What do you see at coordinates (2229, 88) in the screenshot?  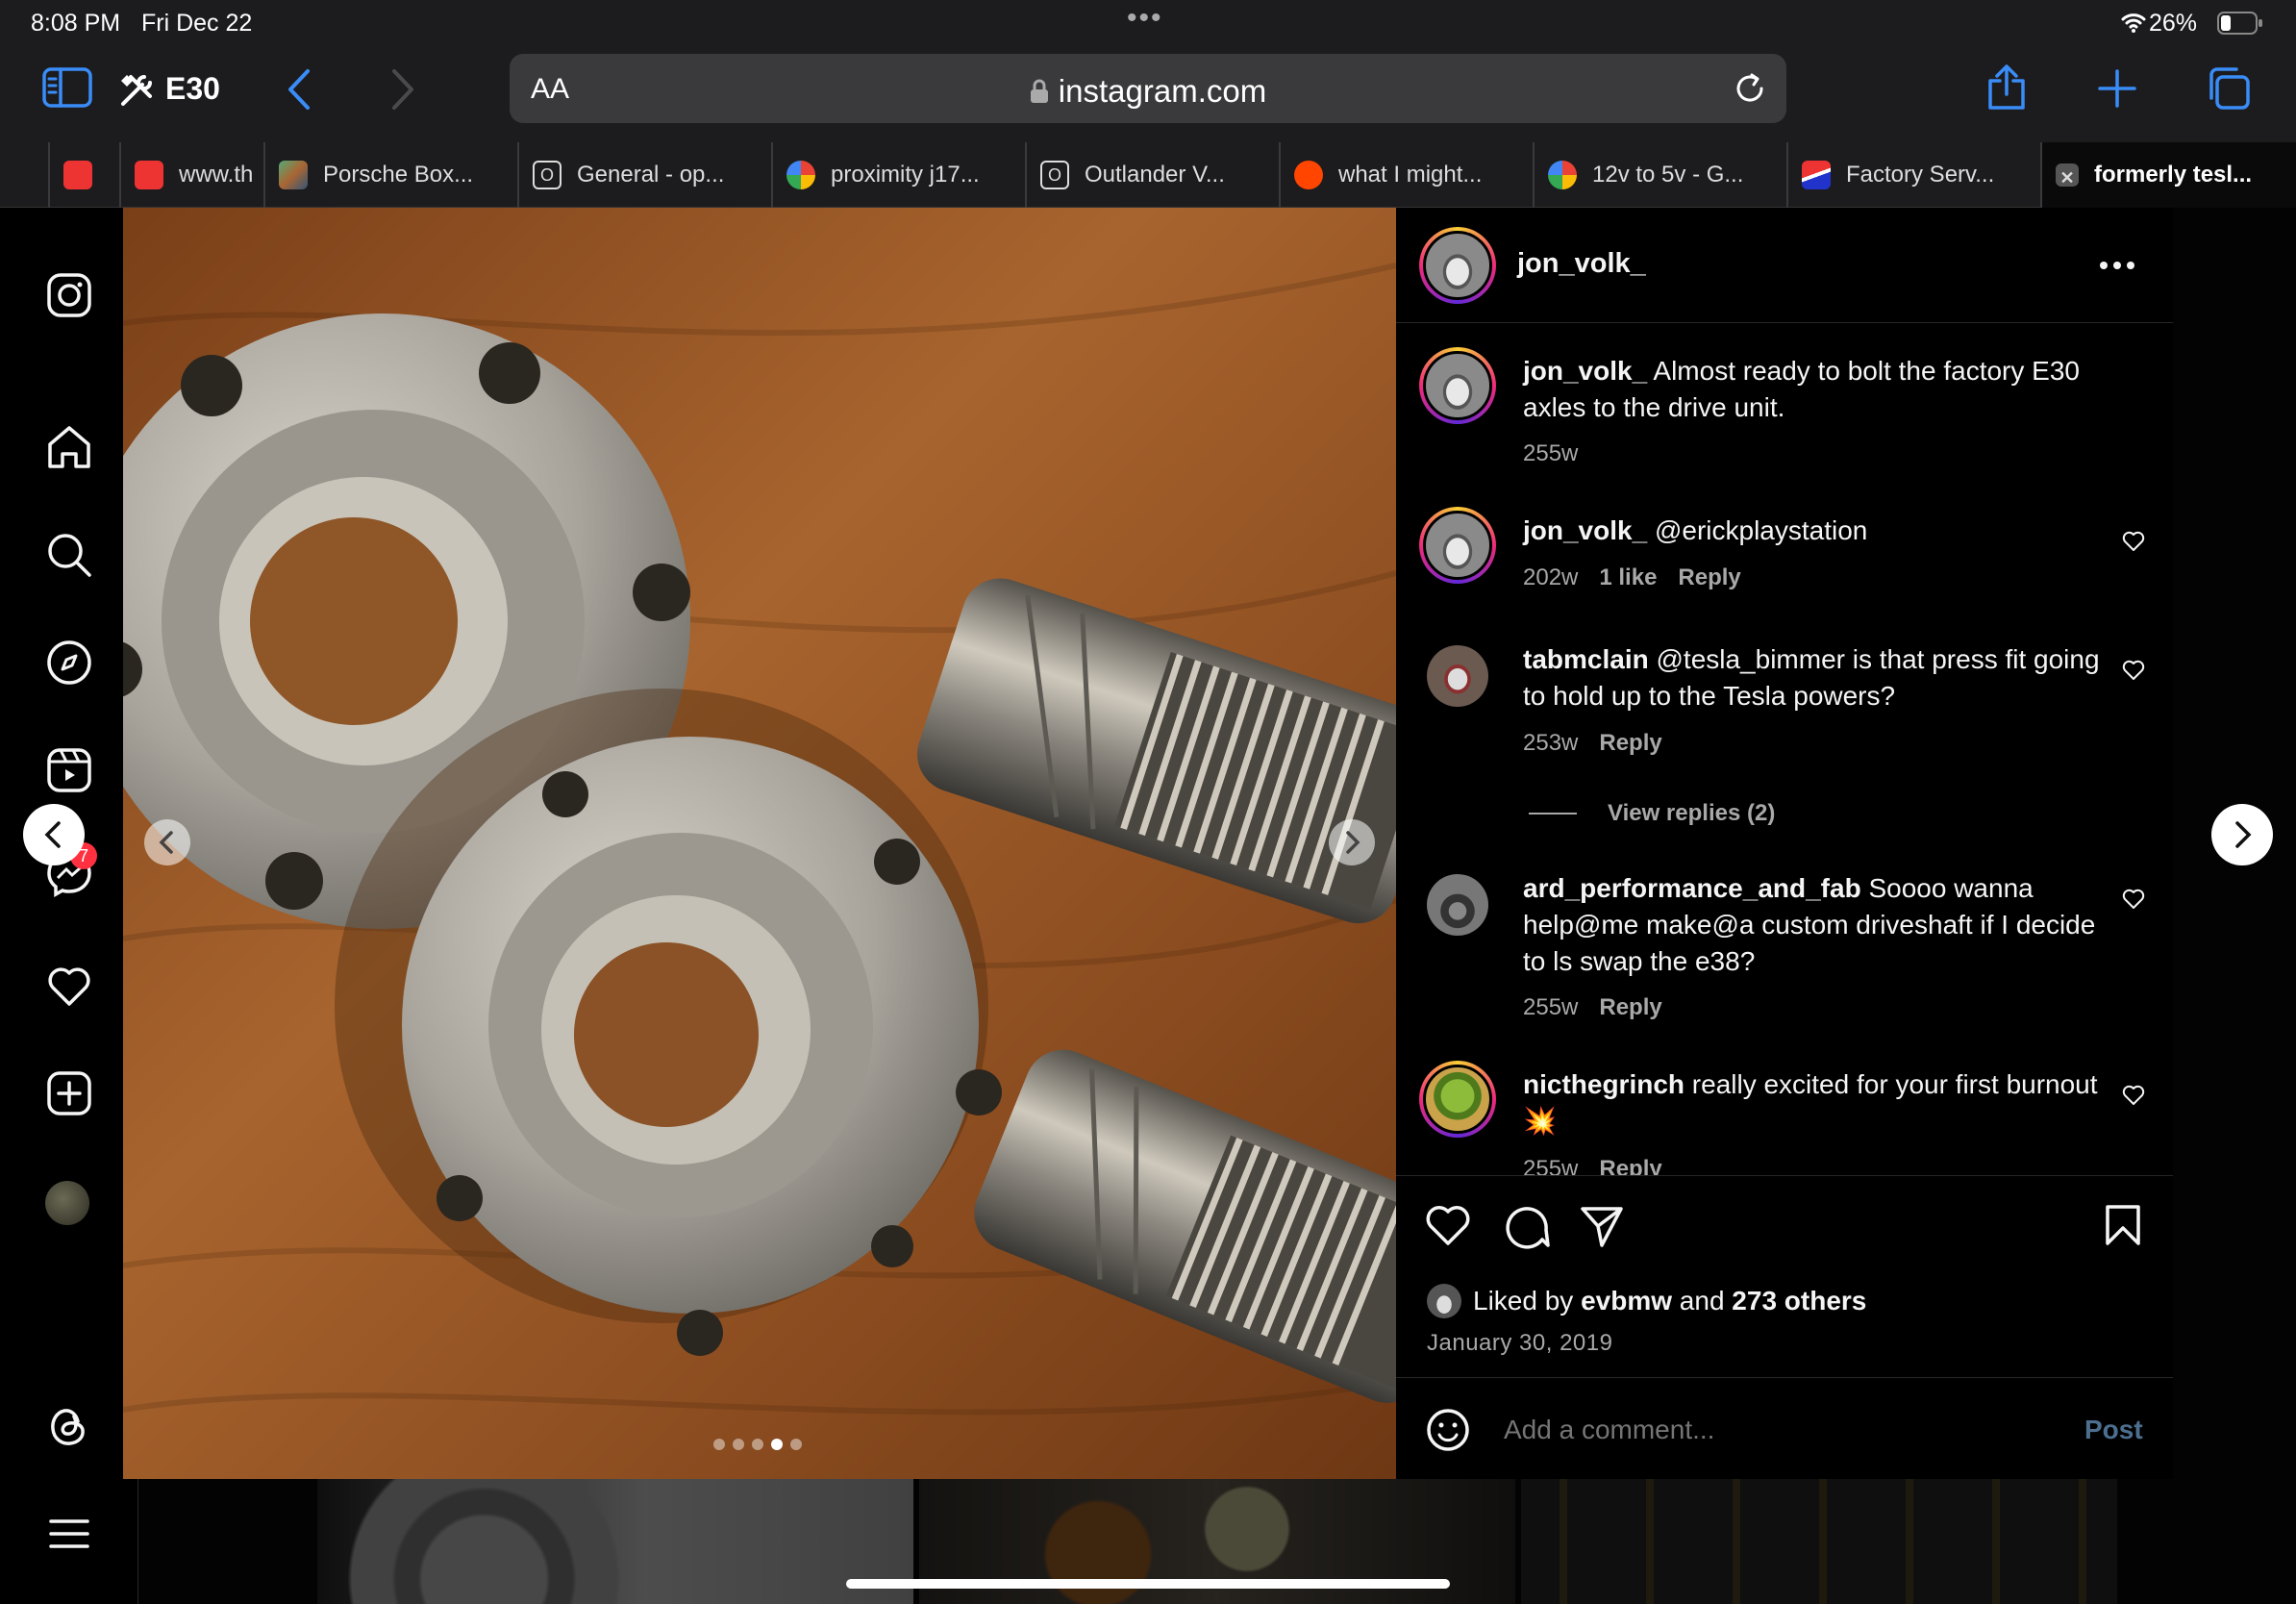 I see `tab-overview-button` at bounding box center [2229, 88].